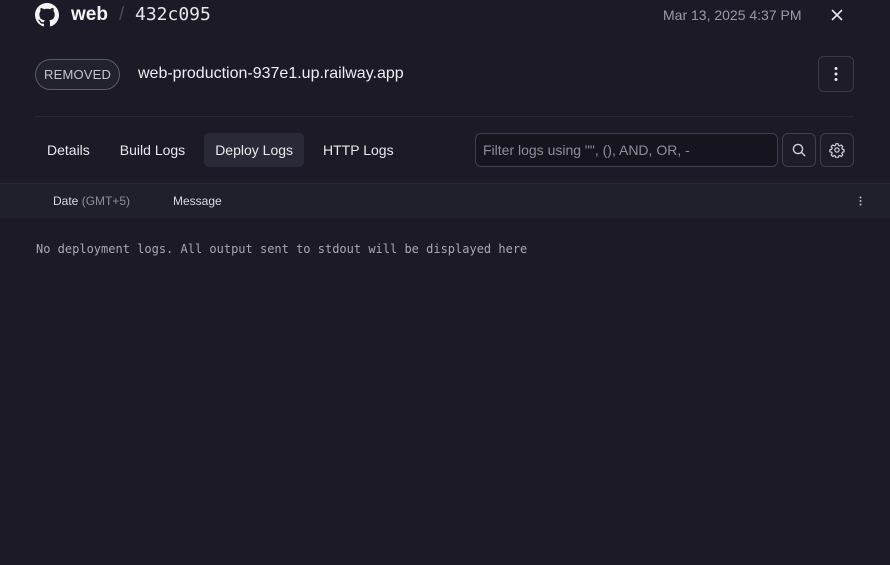 This screenshot has width=890, height=565. Describe the element at coordinates (732, 15) in the screenshot. I see `deployment-timestamp: Mar 13, 2025 4:37 PM` at that location.